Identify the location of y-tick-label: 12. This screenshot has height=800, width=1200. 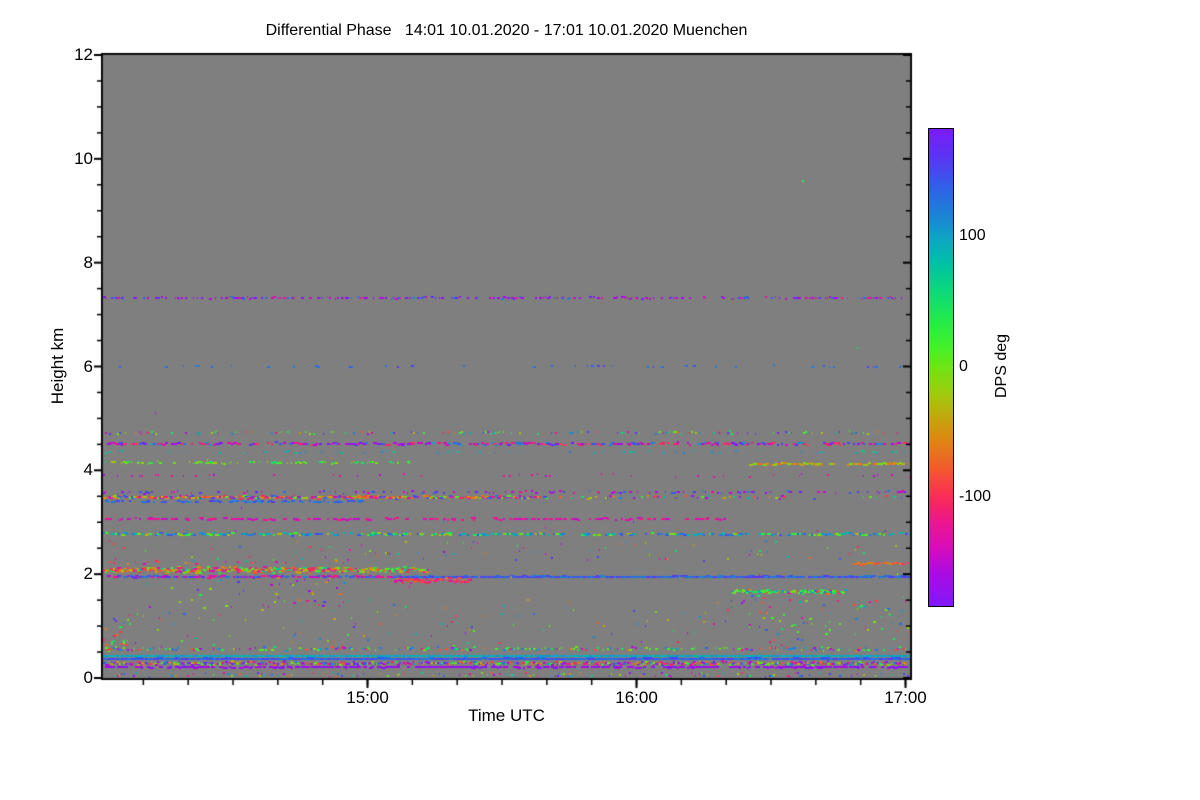
(83, 54).